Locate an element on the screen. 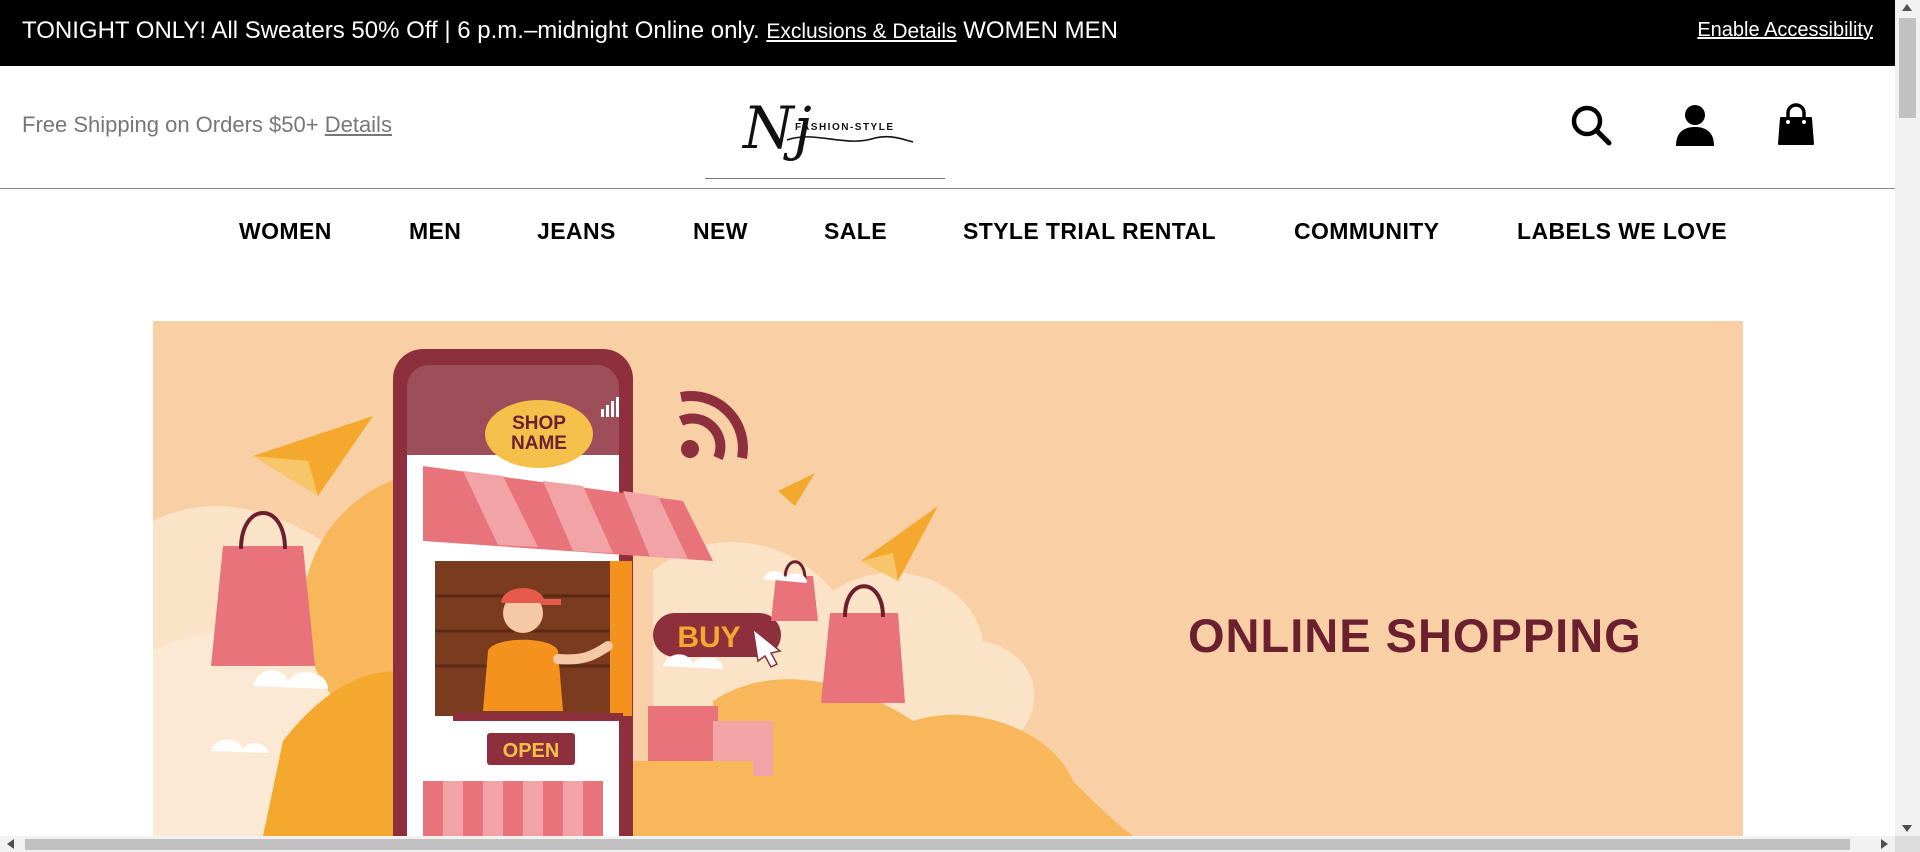 The height and width of the screenshot is (852, 1920). shopping-bag-icon is located at coordinates (1796, 125).